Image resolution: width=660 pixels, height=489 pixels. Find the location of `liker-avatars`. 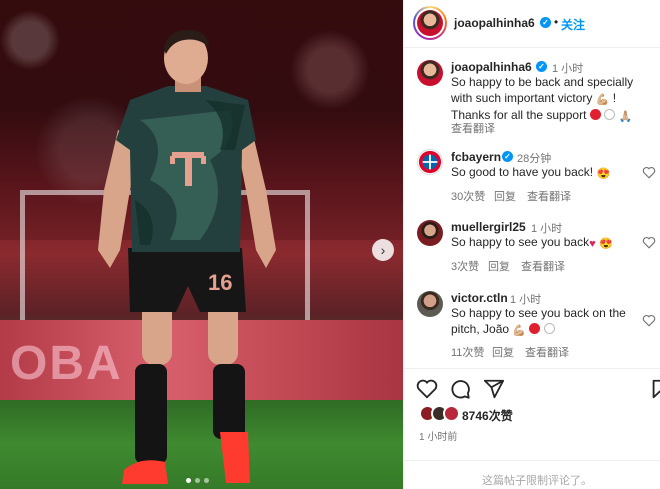

liker-avatars is located at coordinates (440, 414).